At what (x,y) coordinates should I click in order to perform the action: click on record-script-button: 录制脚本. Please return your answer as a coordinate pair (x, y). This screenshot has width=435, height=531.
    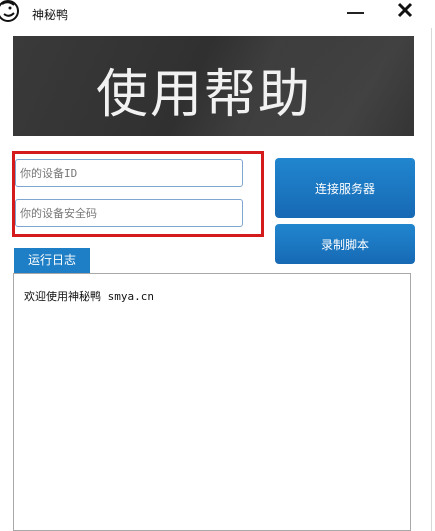
    Looking at the image, I should click on (345, 244).